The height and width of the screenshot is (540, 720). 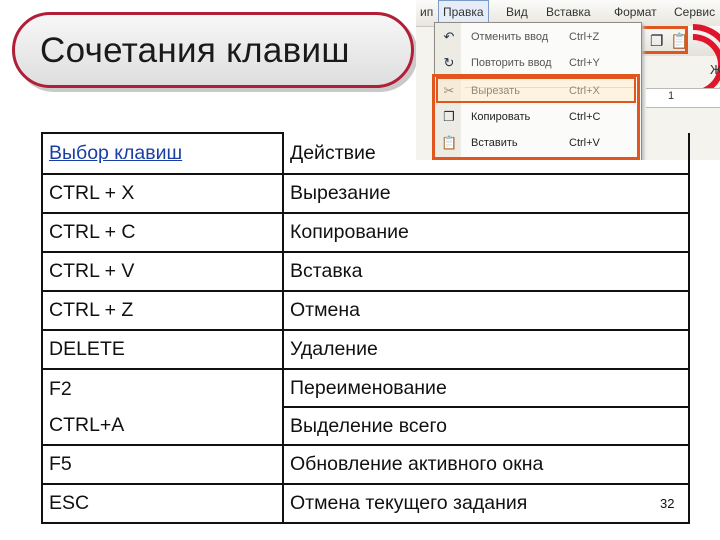 I want to click on page-number: 32, so click(x=667, y=503).